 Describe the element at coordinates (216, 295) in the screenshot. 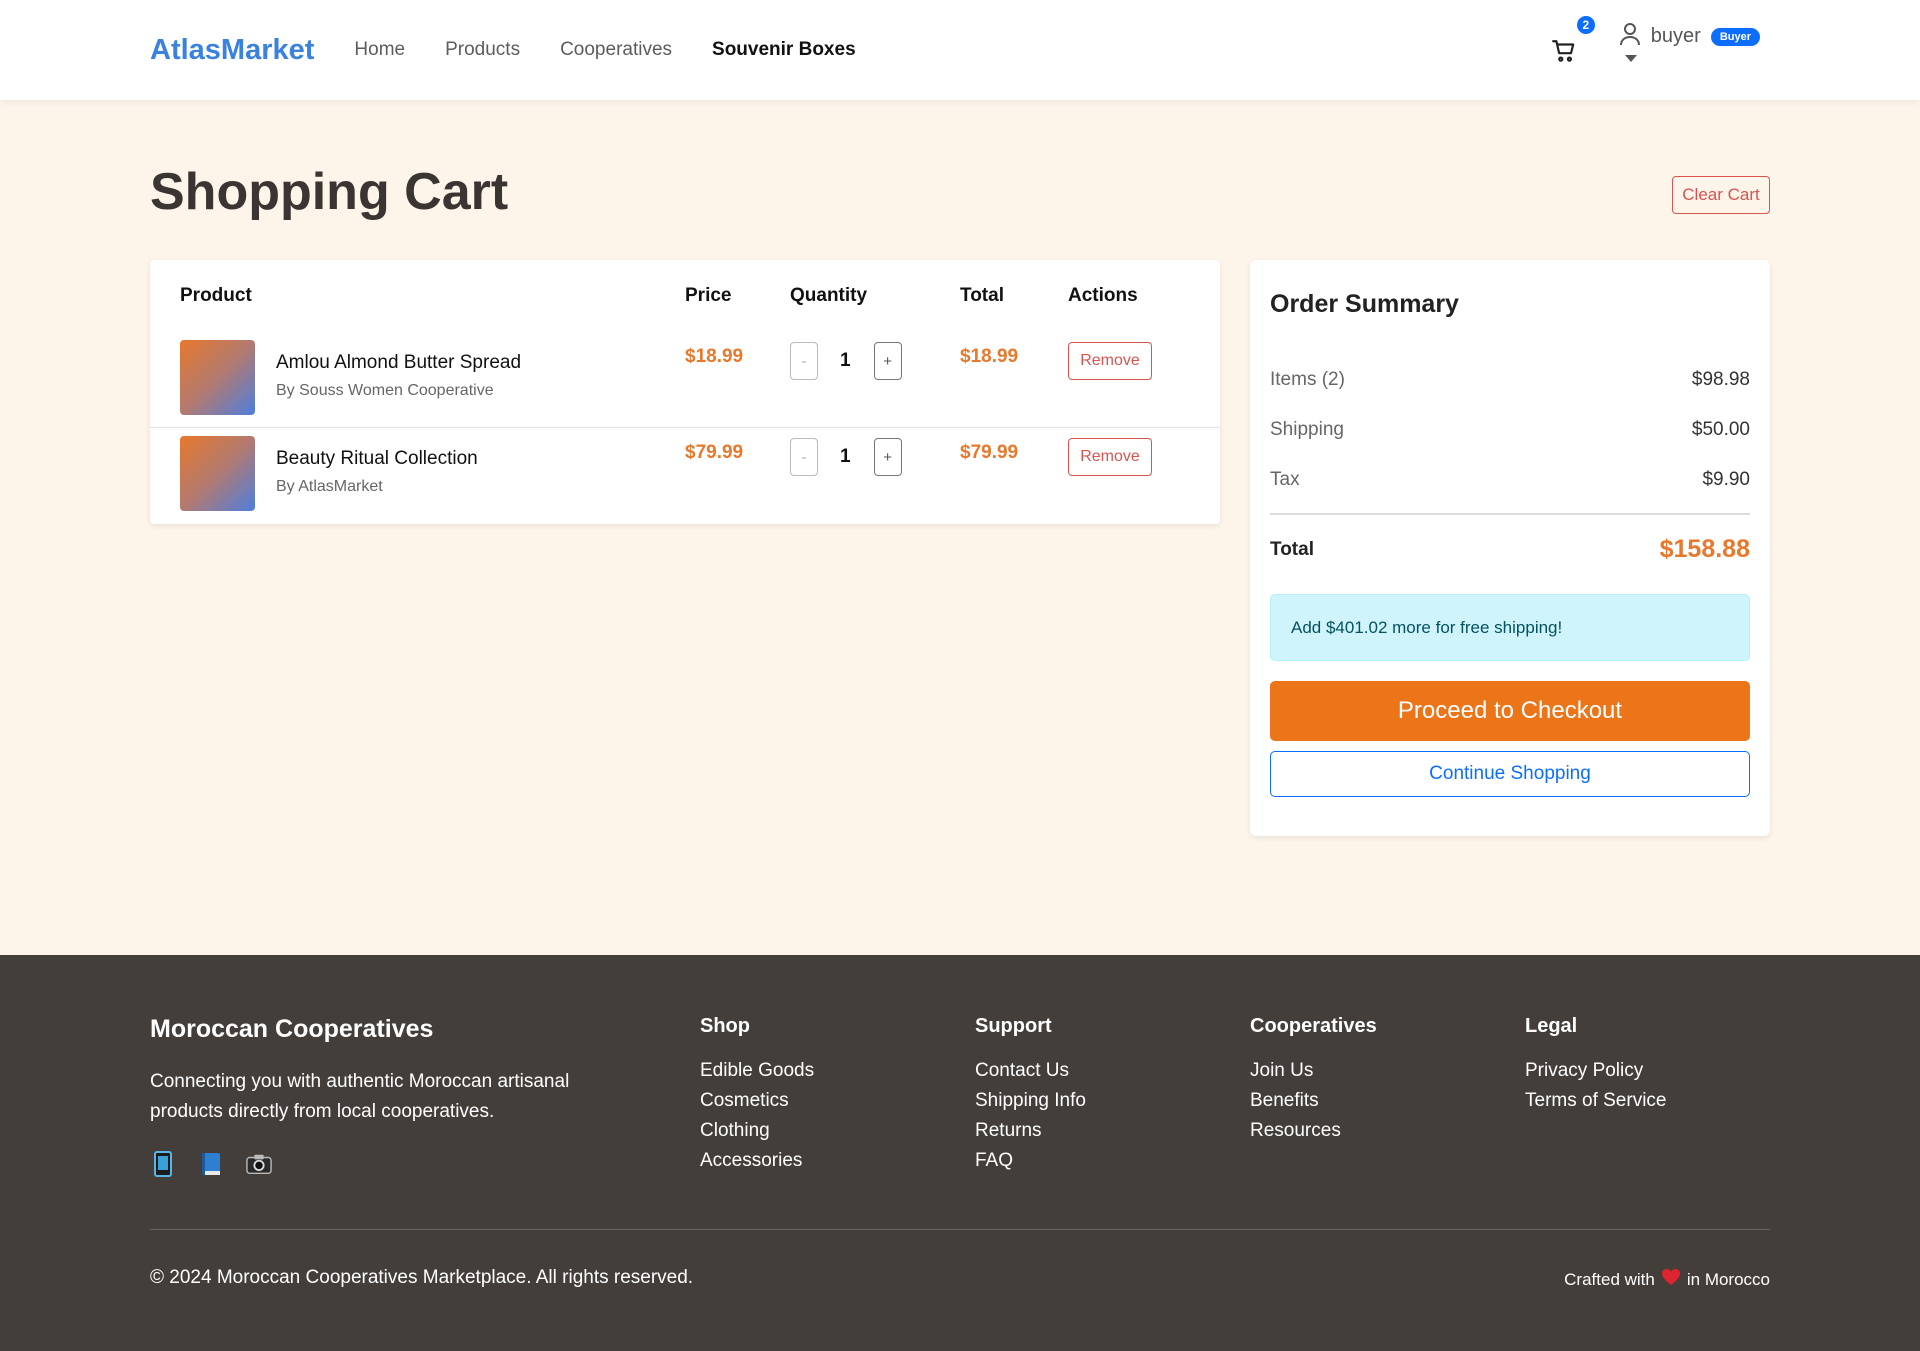

I see `header-product: Product` at that location.